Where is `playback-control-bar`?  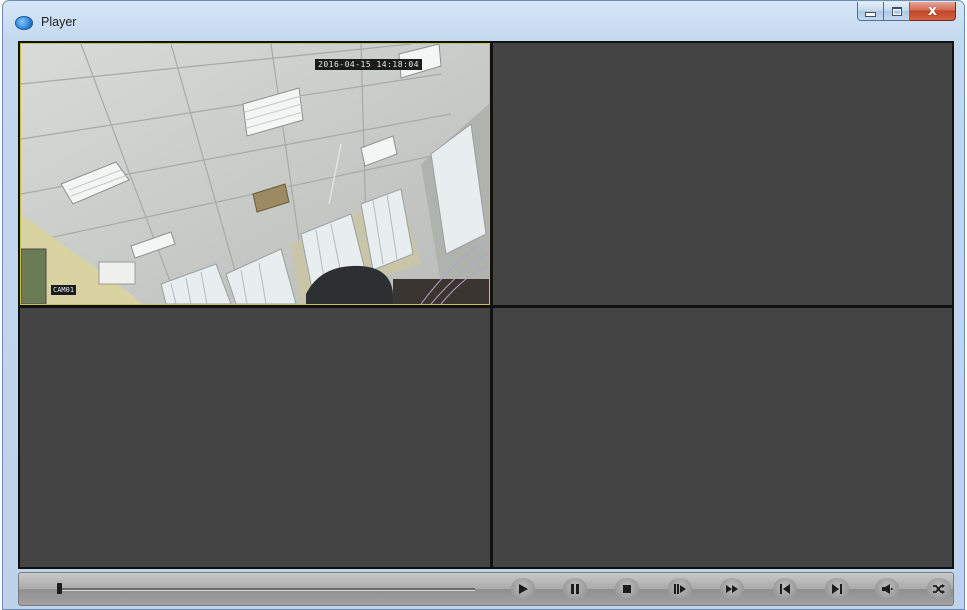
playback-control-bar is located at coordinates (486, 589).